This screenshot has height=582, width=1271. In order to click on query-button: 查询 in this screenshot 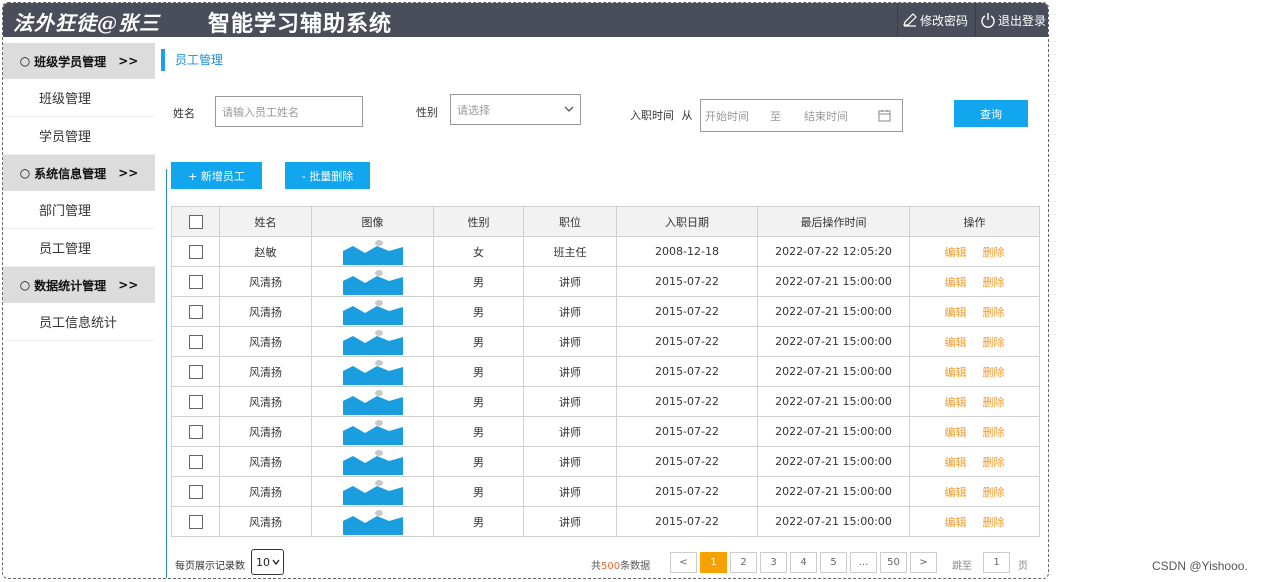, I will do `click(991, 113)`.